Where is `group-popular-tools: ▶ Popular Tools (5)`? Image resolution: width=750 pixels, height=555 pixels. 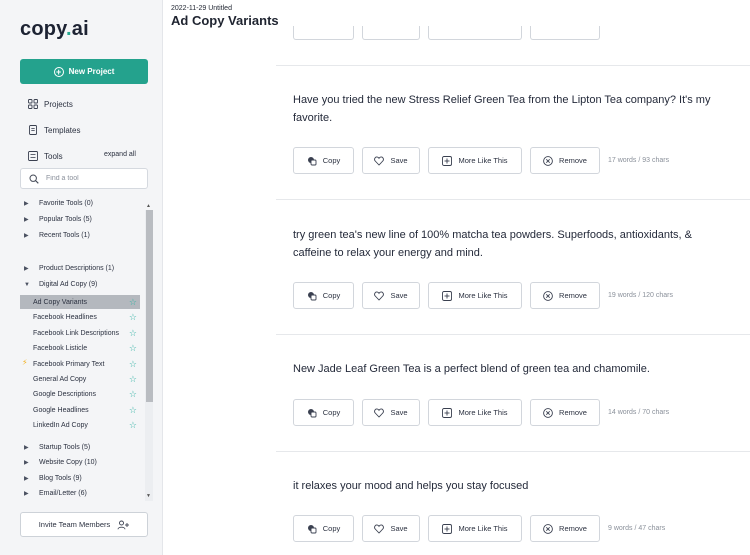
group-popular-tools: ▶ Popular Tools (5) is located at coordinates (58, 219).